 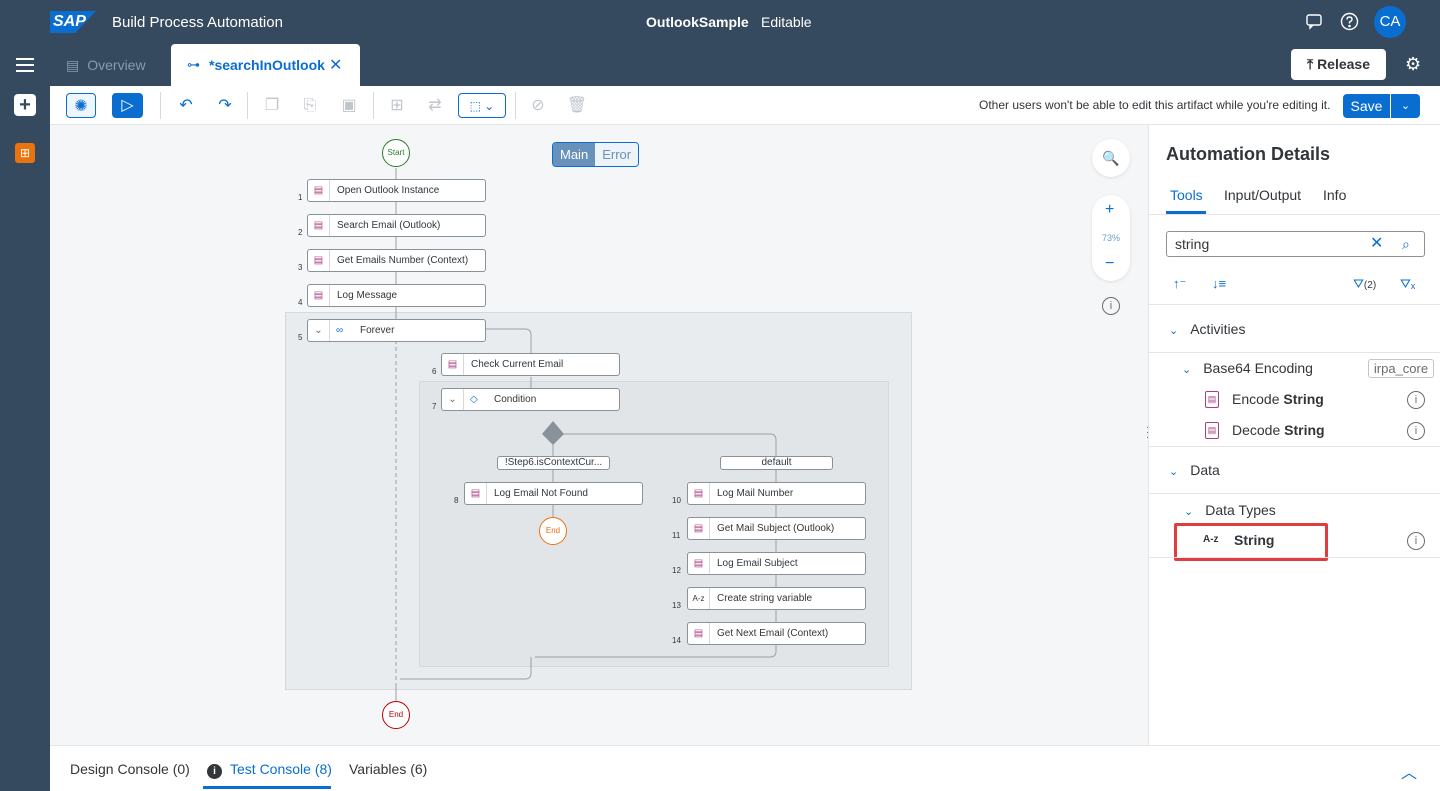 I want to click on selection-mode-select: ⬚ ⌄, so click(x=482, y=105).